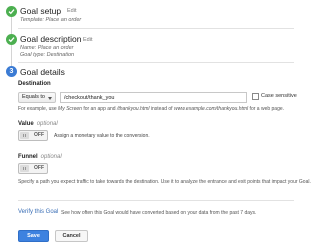 The height and width of the screenshot is (247, 320). What do you see at coordinates (33, 97) in the screenshot?
I see `match-type-value: Equals to` at bounding box center [33, 97].